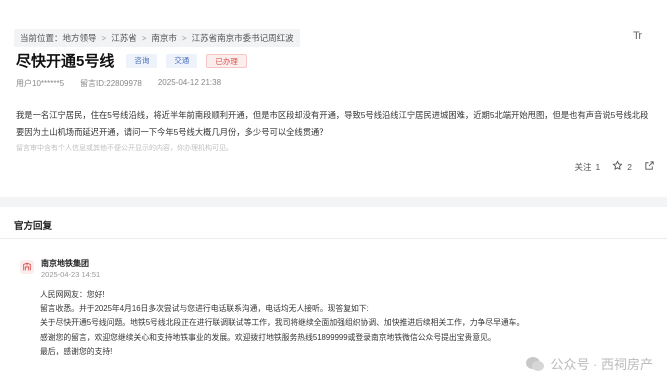 This screenshot has height=385, width=667. I want to click on tag-consult: 咨询, so click(142, 60).